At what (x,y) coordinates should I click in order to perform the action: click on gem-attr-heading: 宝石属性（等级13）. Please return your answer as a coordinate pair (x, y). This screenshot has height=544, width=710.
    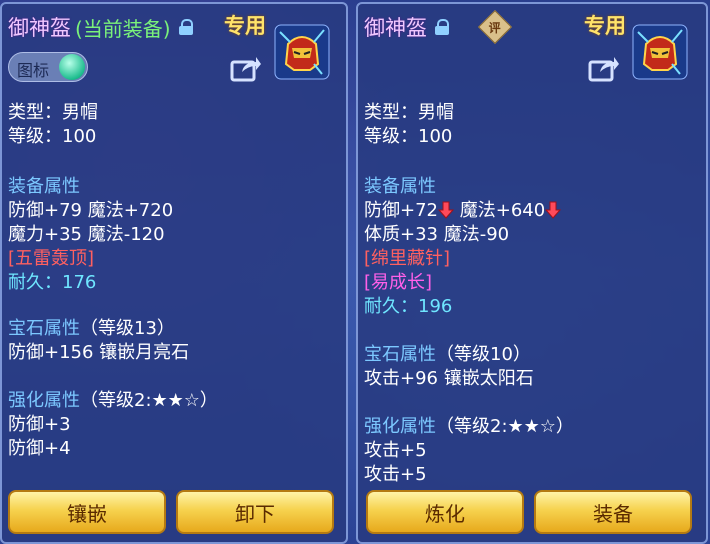
    Looking at the image, I should click on (91, 329).